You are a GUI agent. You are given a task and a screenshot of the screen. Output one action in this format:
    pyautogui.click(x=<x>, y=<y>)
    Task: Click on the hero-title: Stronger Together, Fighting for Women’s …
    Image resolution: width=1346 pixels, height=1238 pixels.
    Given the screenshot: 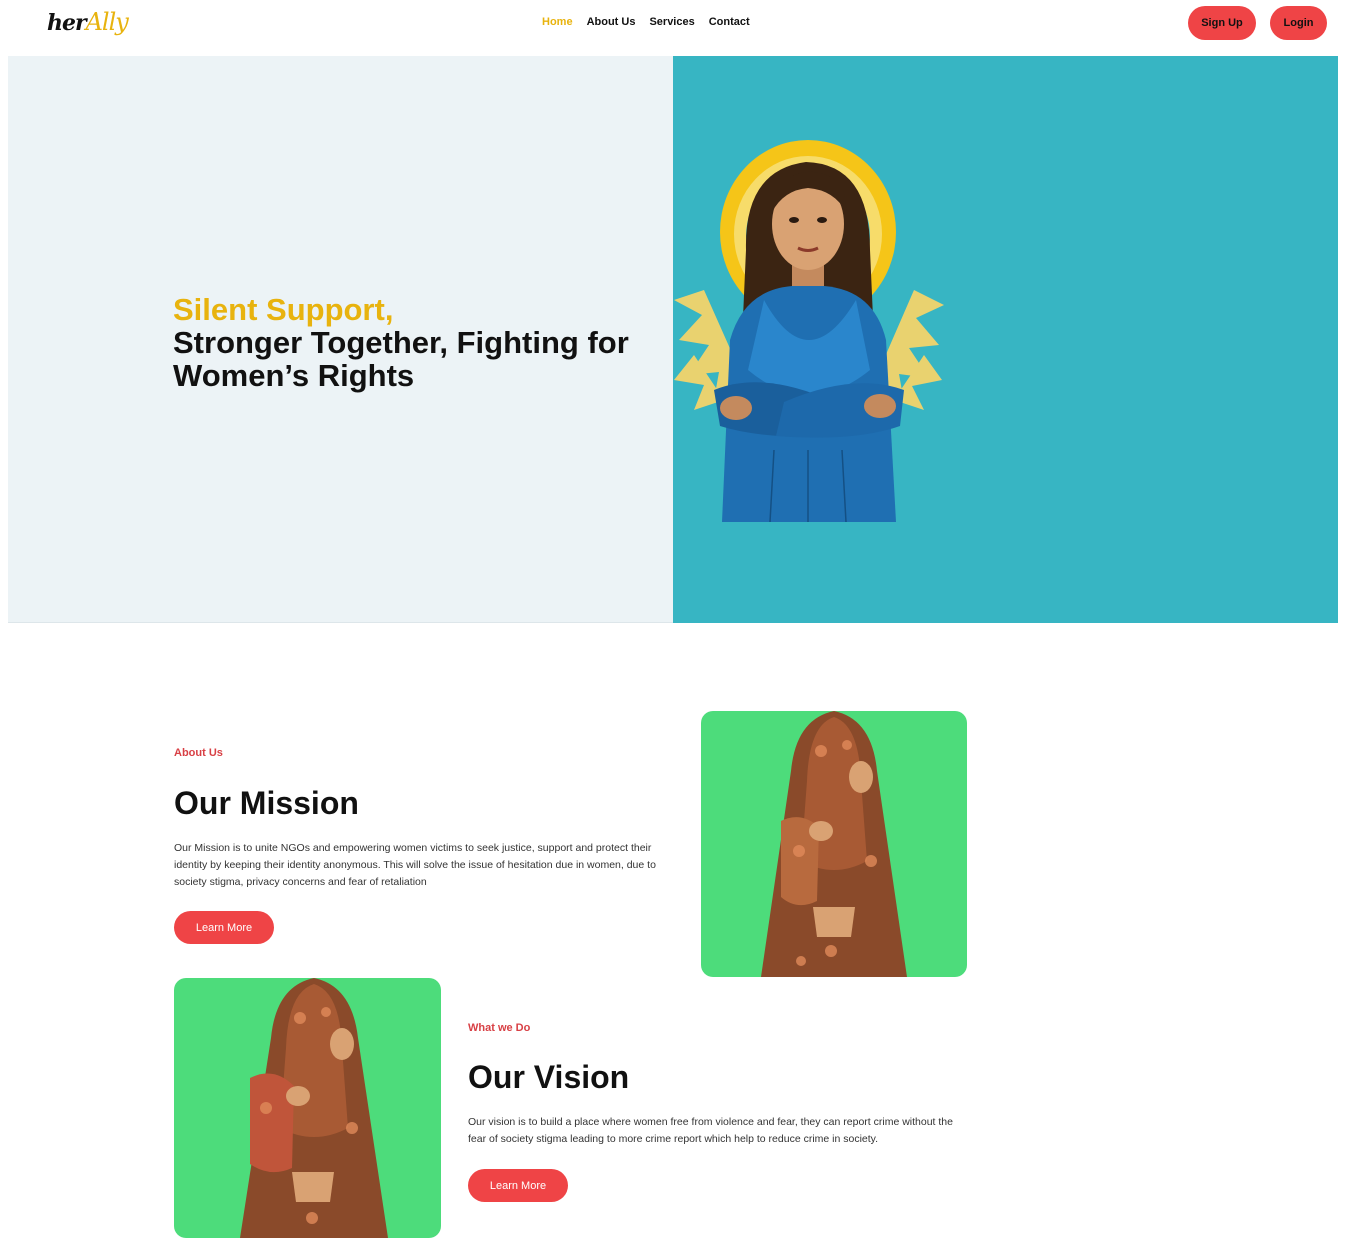 What is the action you would take?
    pyautogui.click(x=401, y=359)
    